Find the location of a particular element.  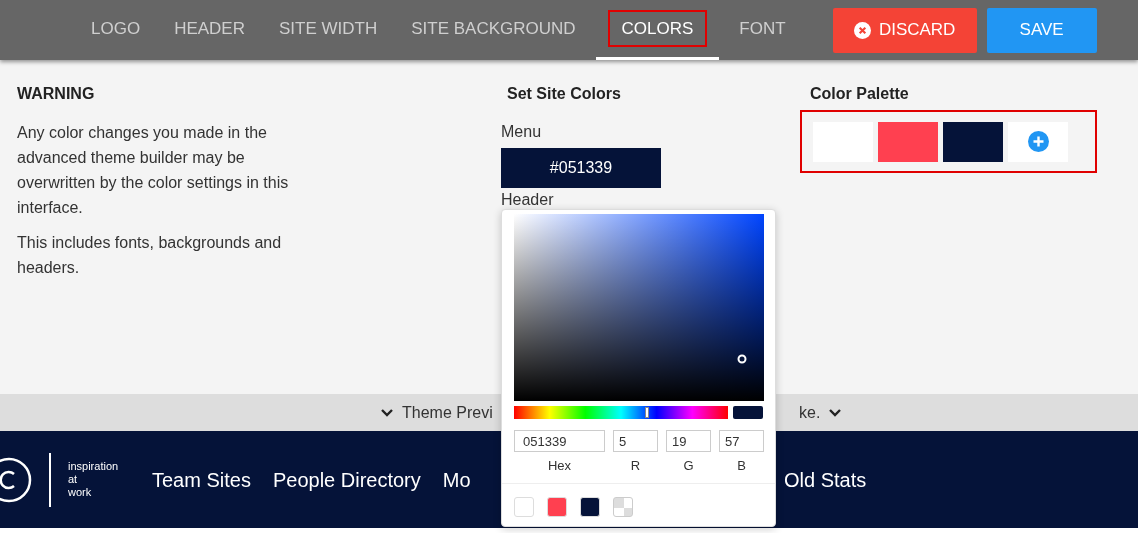

nav-link: People Directory is located at coordinates (346, 479).